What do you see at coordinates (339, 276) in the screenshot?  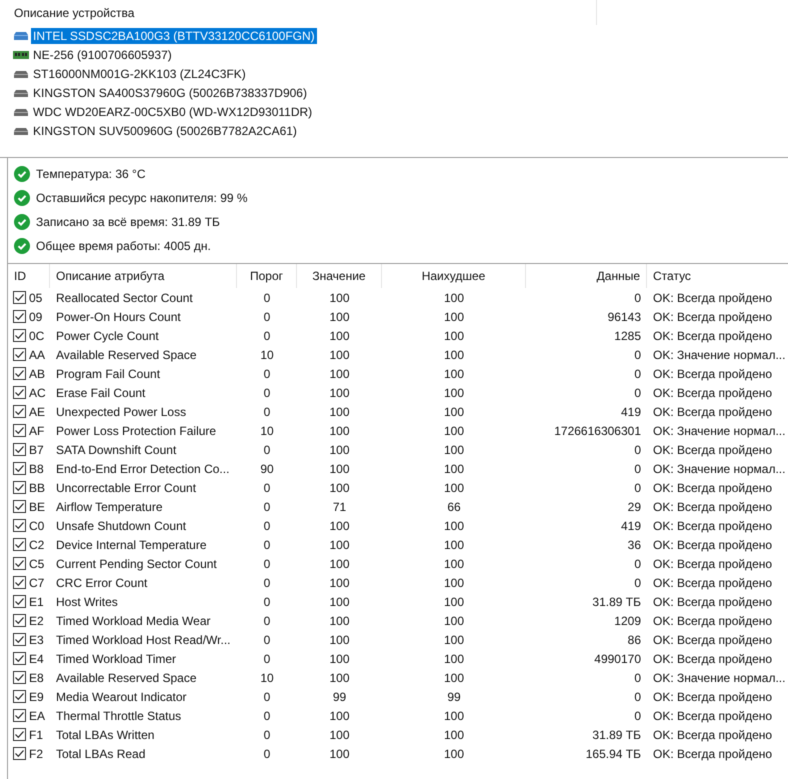 I see `column-header: Значение` at bounding box center [339, 276].